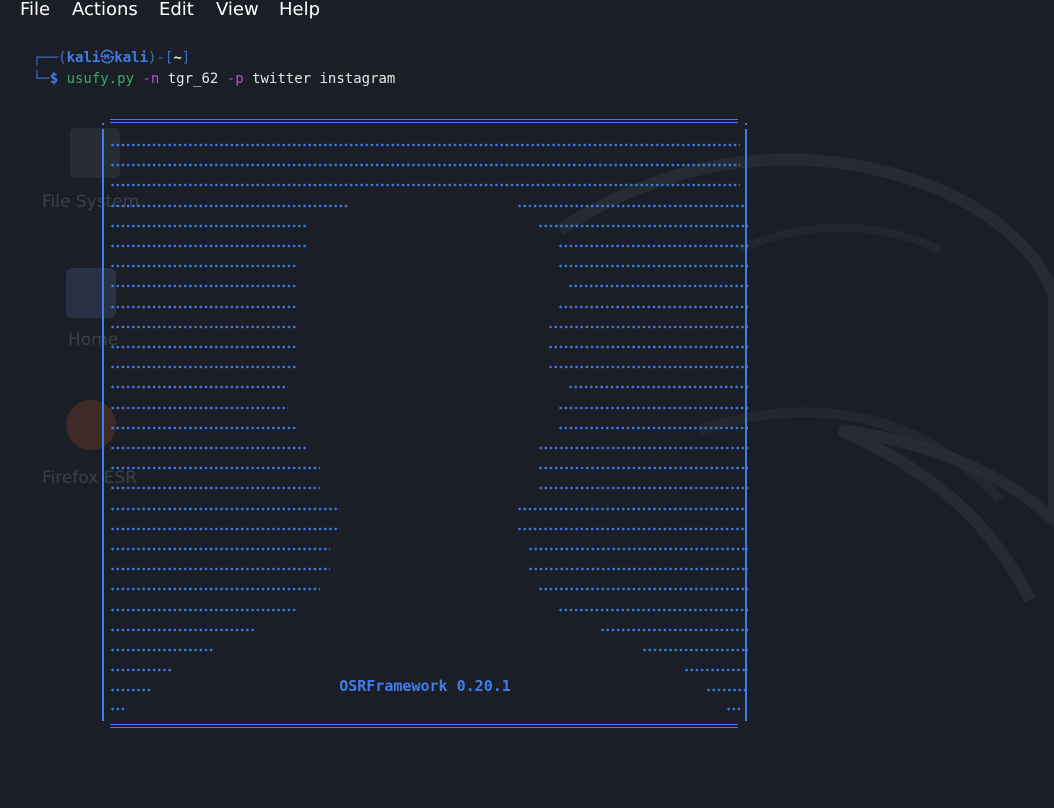 Image resolution: width=1054 pixels, height=808 pixels. I want to click on banner-left-border, so click(103, 425).